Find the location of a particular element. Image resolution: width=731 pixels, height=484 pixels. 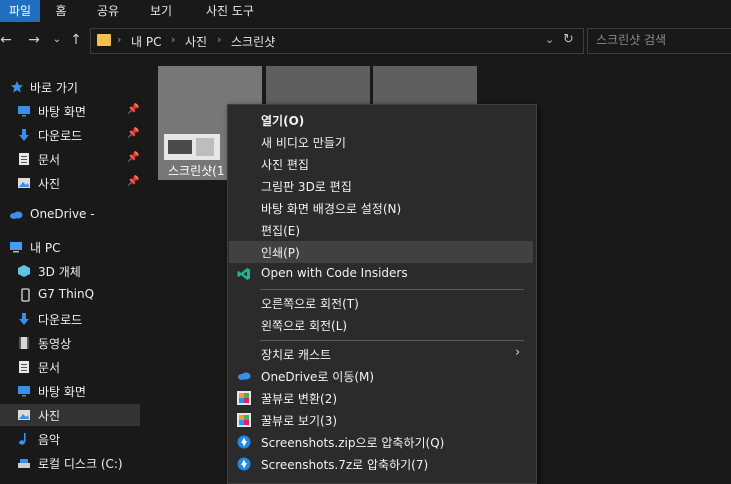

nav-item-downloads-pc: 다운로드 is located at coordinates (70, 319).